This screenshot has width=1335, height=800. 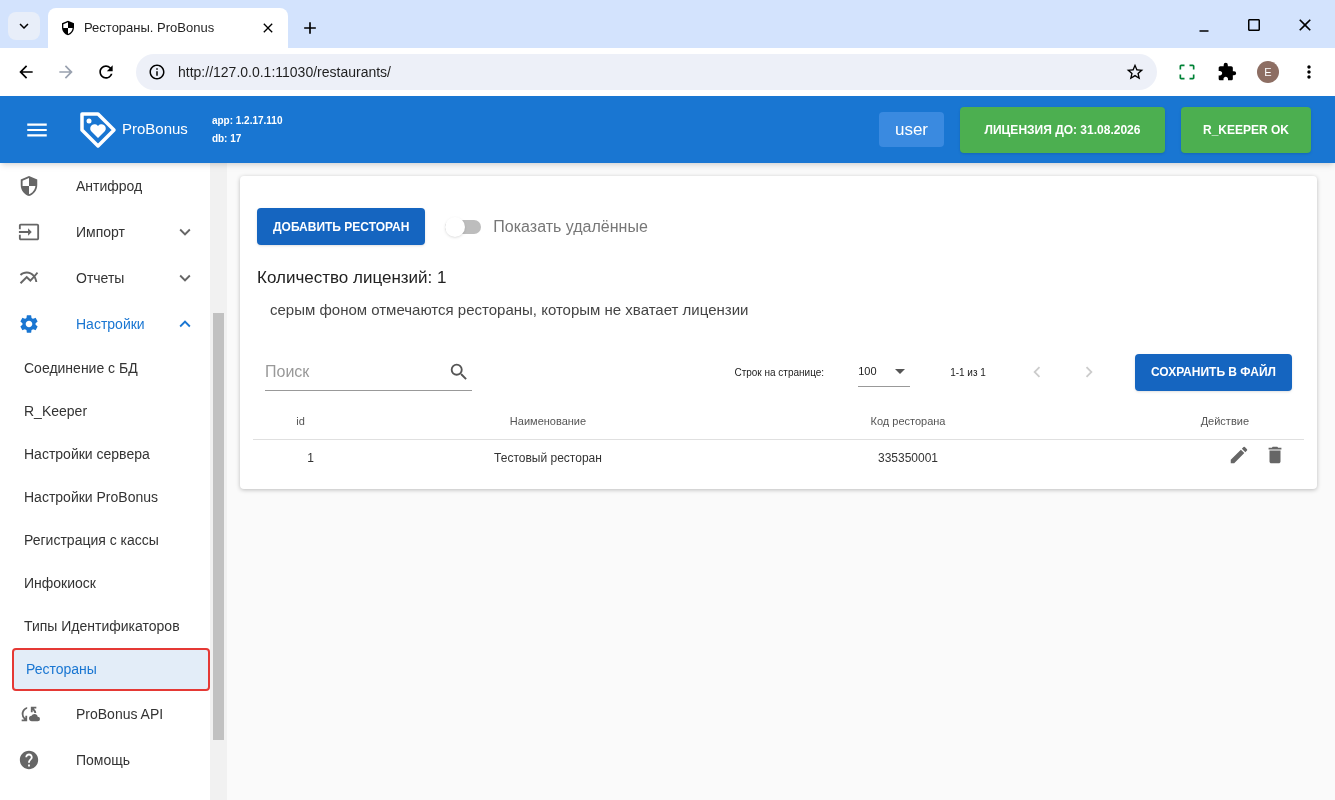 What do you see at coordinates (111, 232) in the screenshot?
I see `sidebar-item: Импорт` at bounding box center [111, 232].